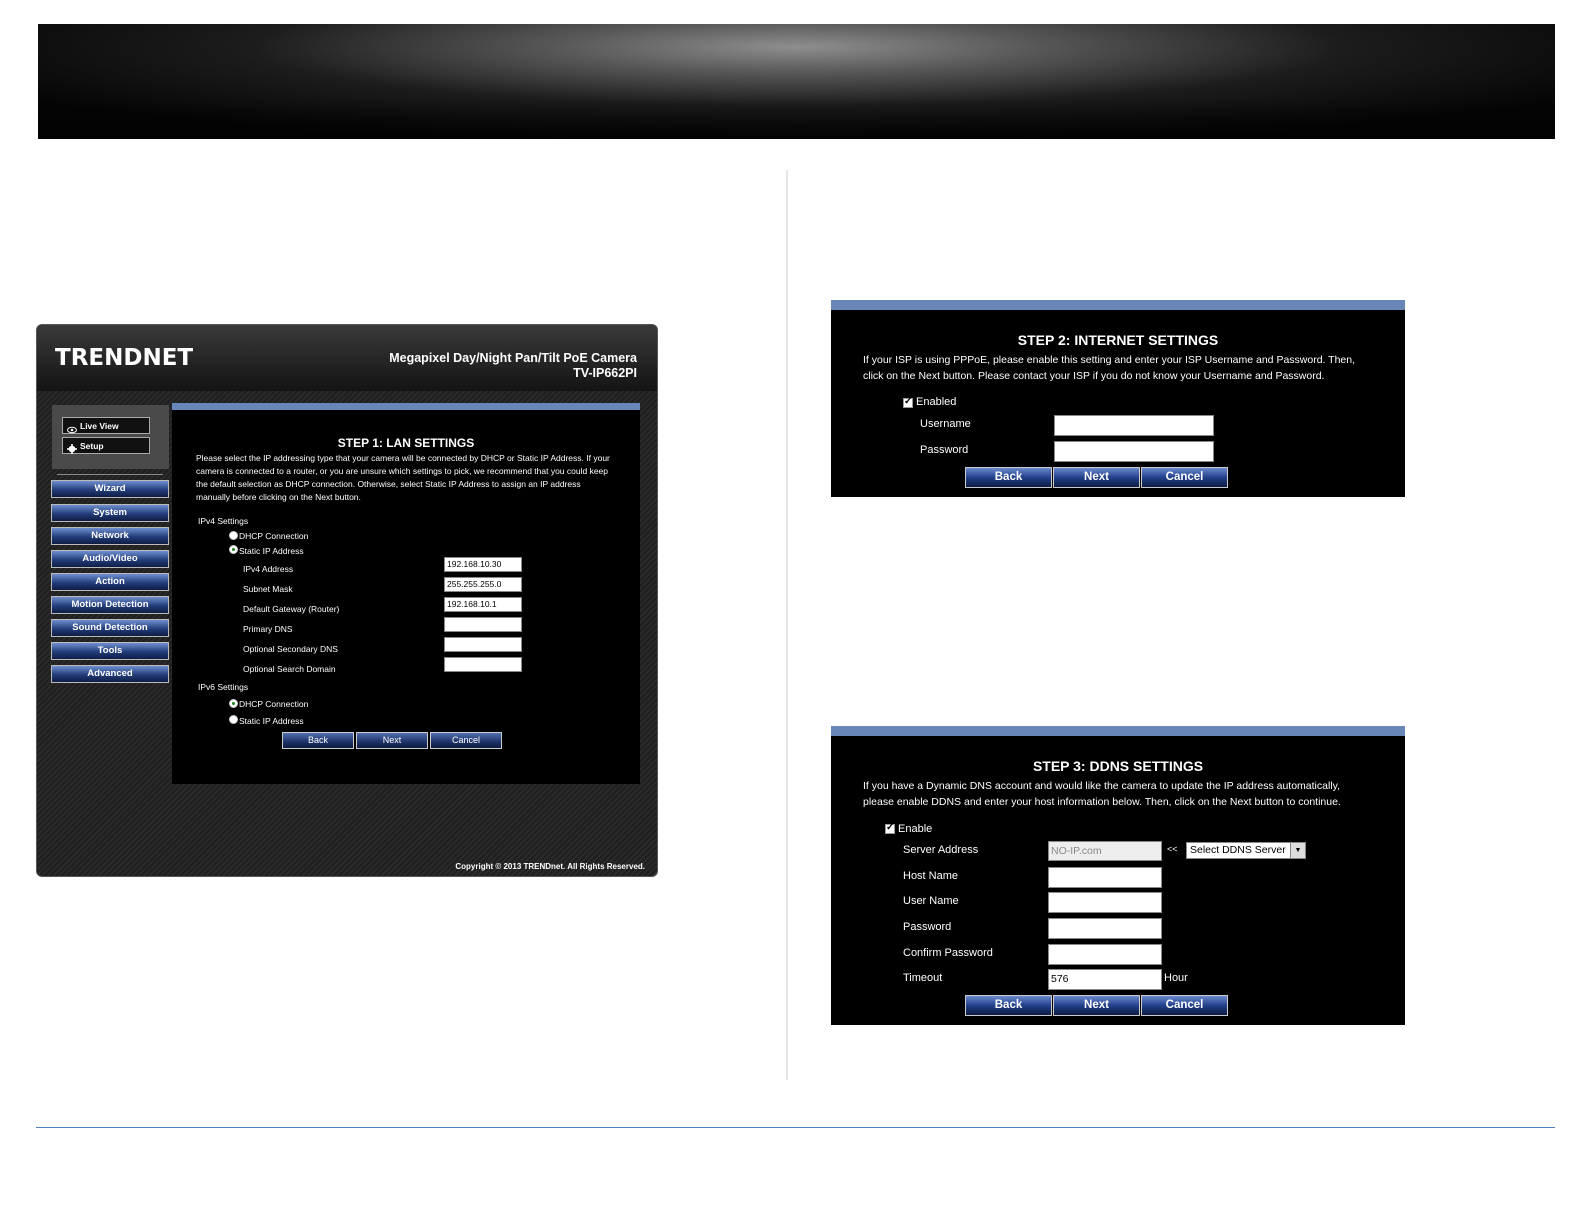 The width and height of the screenshot is (1585, 1225). Describe the element at coordinates (1238, 850) in the screenshot. I see `ddns-server-select-label: Select DDNS Server` at that location.